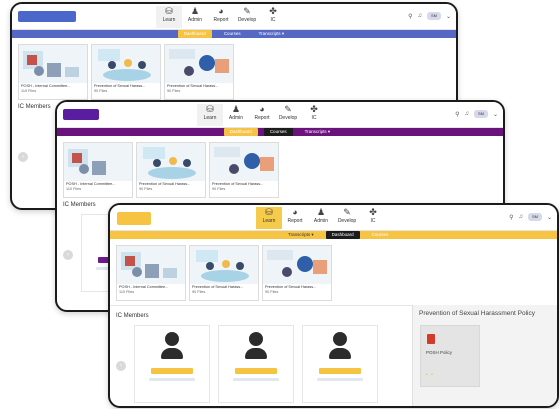  I want to click on policy-document-card: POSH Policy • •, so click(450, 356).